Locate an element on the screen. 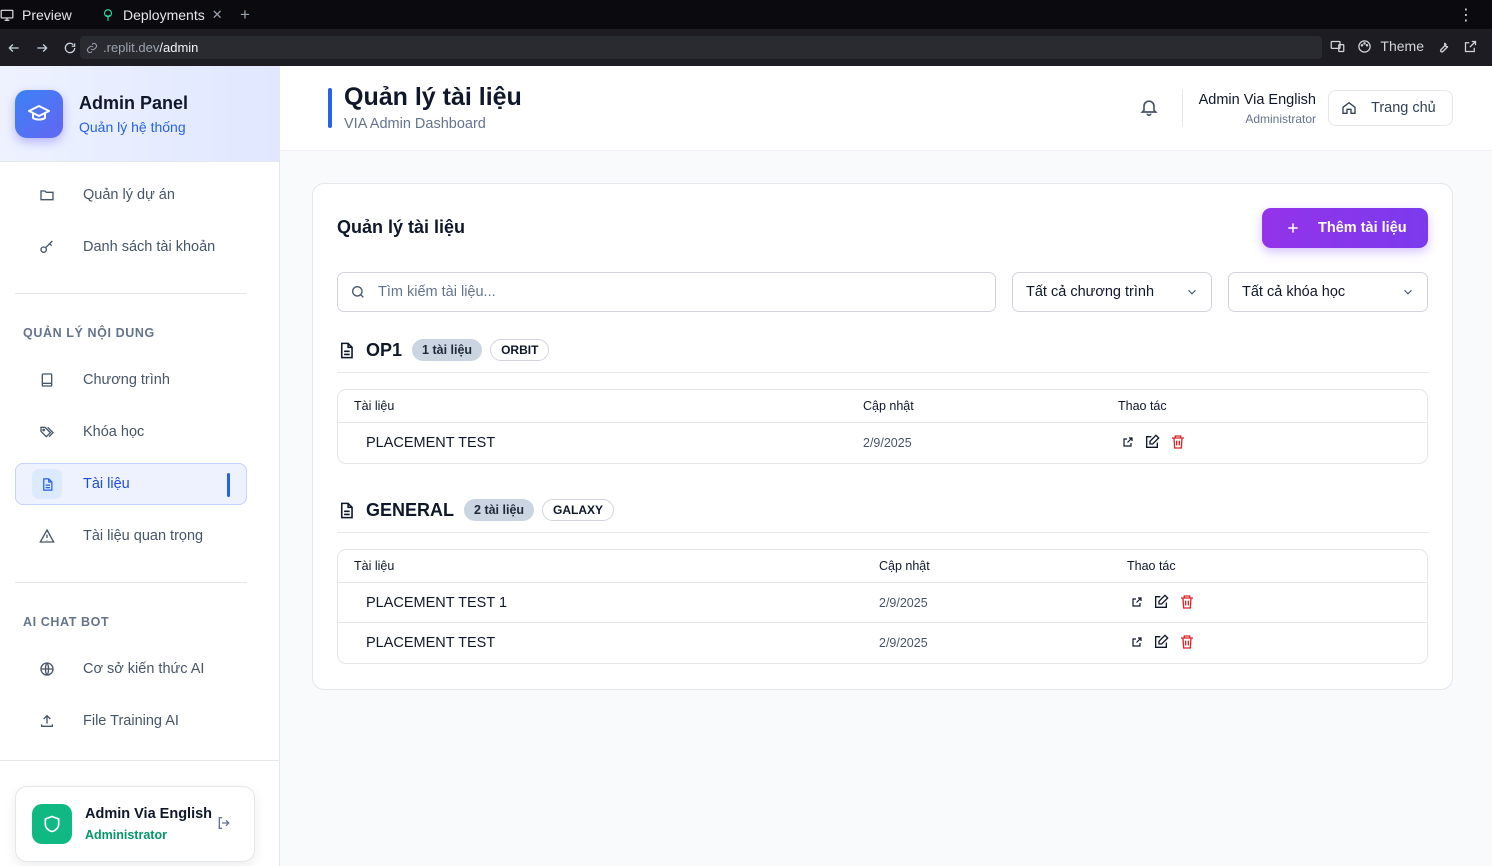 This screenshot has width=1492, height=866. course-filter-value: Tất cả khóa học is located at coordinates (1294, 292).